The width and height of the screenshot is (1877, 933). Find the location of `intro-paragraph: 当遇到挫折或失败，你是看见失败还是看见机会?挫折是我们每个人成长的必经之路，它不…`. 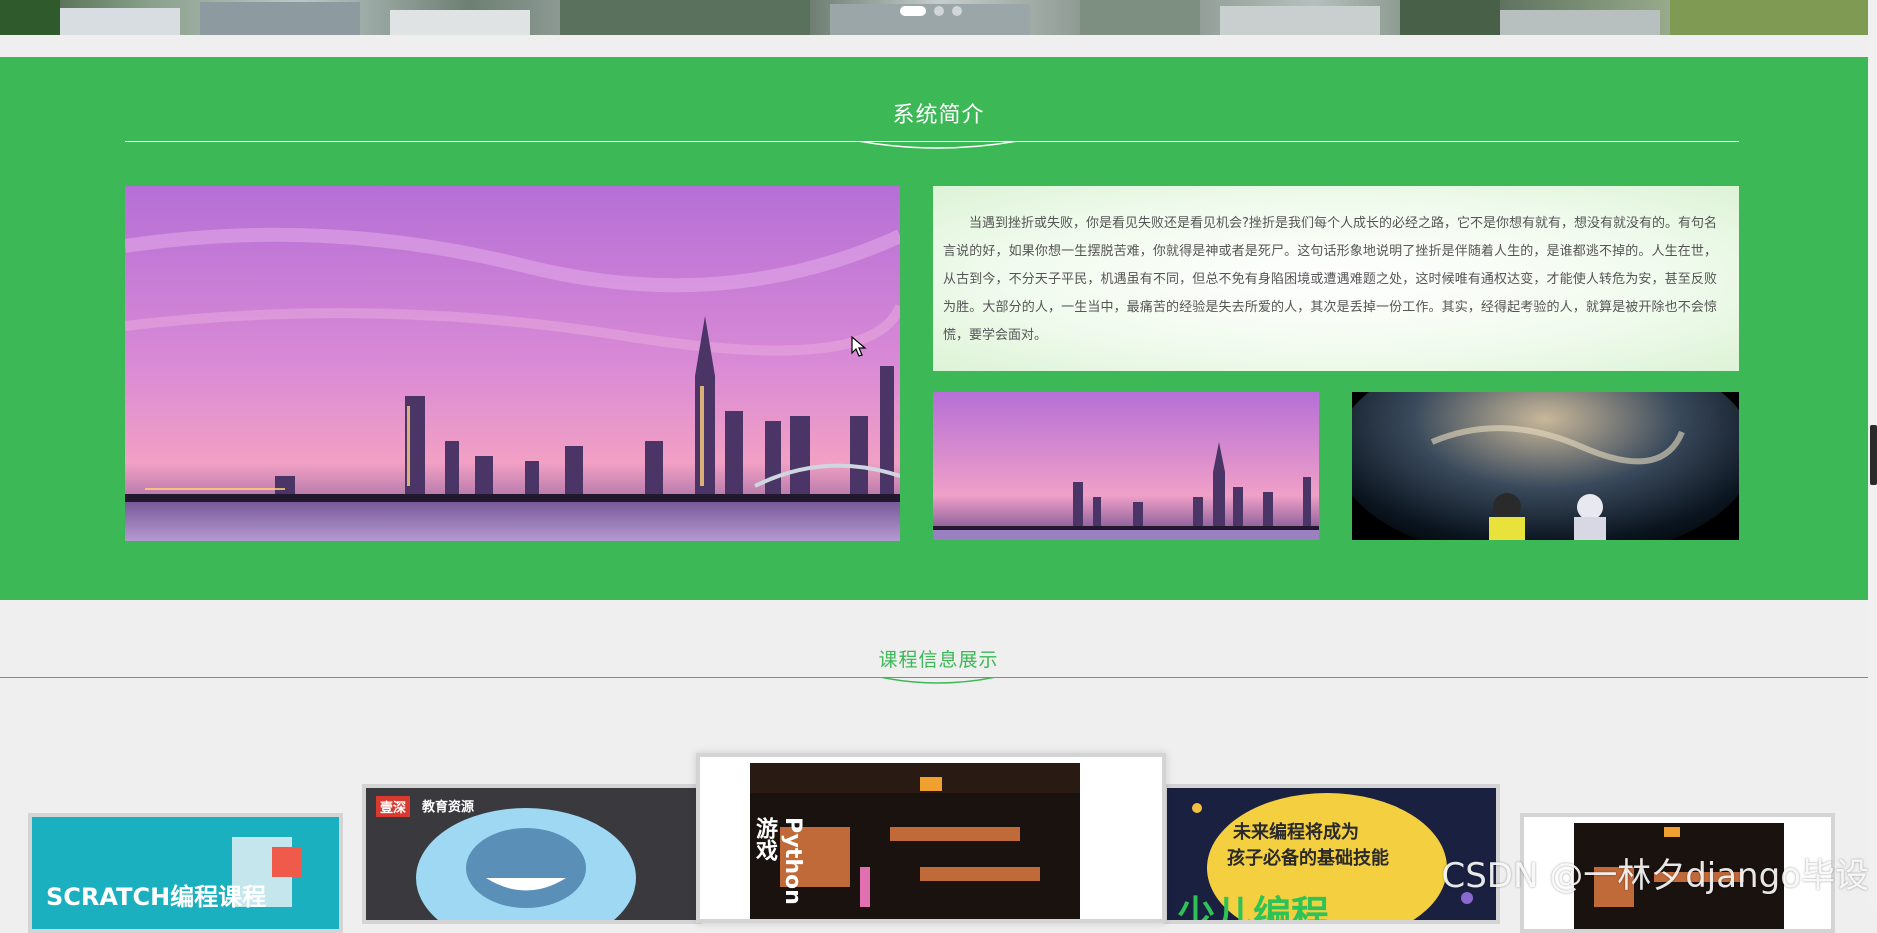

intro-paragraph: 当遇到挫折或失败，你是看见失败还是看见机会?挫折是我们每个人成长的必经之路，它不… is located at coordinates (1330, 279).